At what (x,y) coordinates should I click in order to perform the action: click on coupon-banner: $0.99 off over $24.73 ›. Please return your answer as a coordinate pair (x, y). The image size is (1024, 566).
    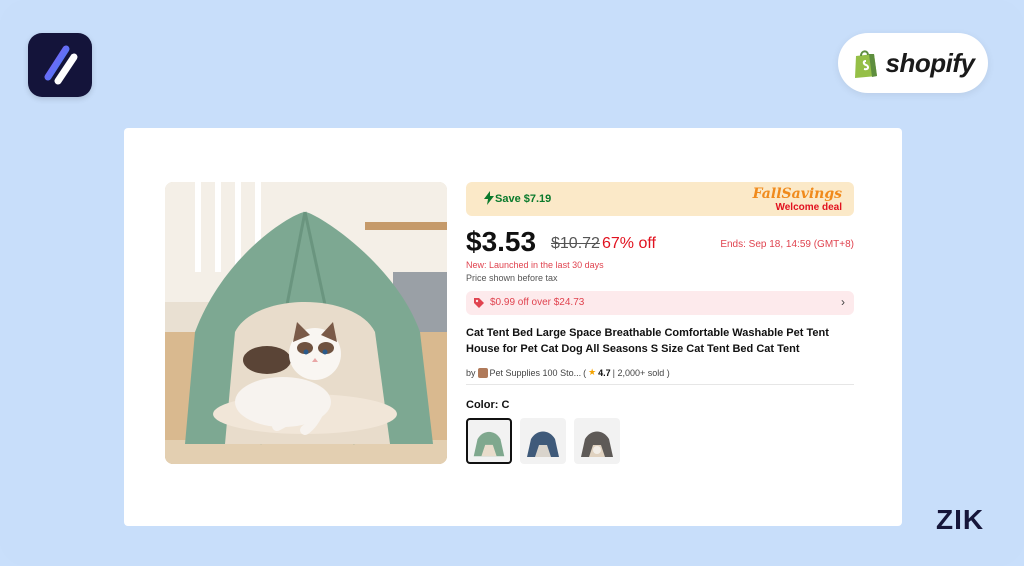
    Looking at the image, I should click on (660, 303).